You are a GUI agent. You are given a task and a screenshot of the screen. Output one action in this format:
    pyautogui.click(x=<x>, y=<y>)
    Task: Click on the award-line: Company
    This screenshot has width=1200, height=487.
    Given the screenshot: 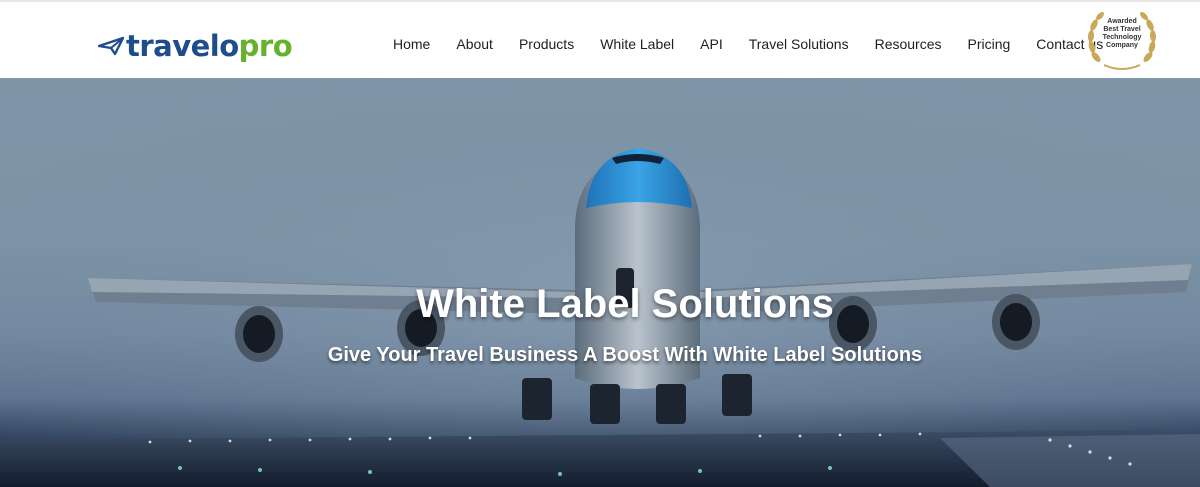 What is the action you would take?
    pyautogui.click(x=1122, y=45)
    